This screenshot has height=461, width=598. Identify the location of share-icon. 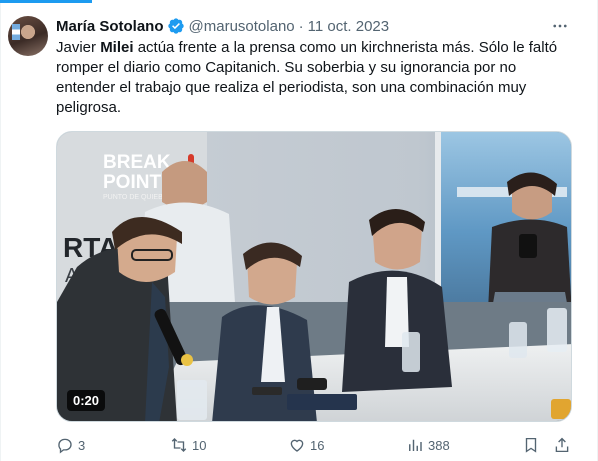
(562, 445).